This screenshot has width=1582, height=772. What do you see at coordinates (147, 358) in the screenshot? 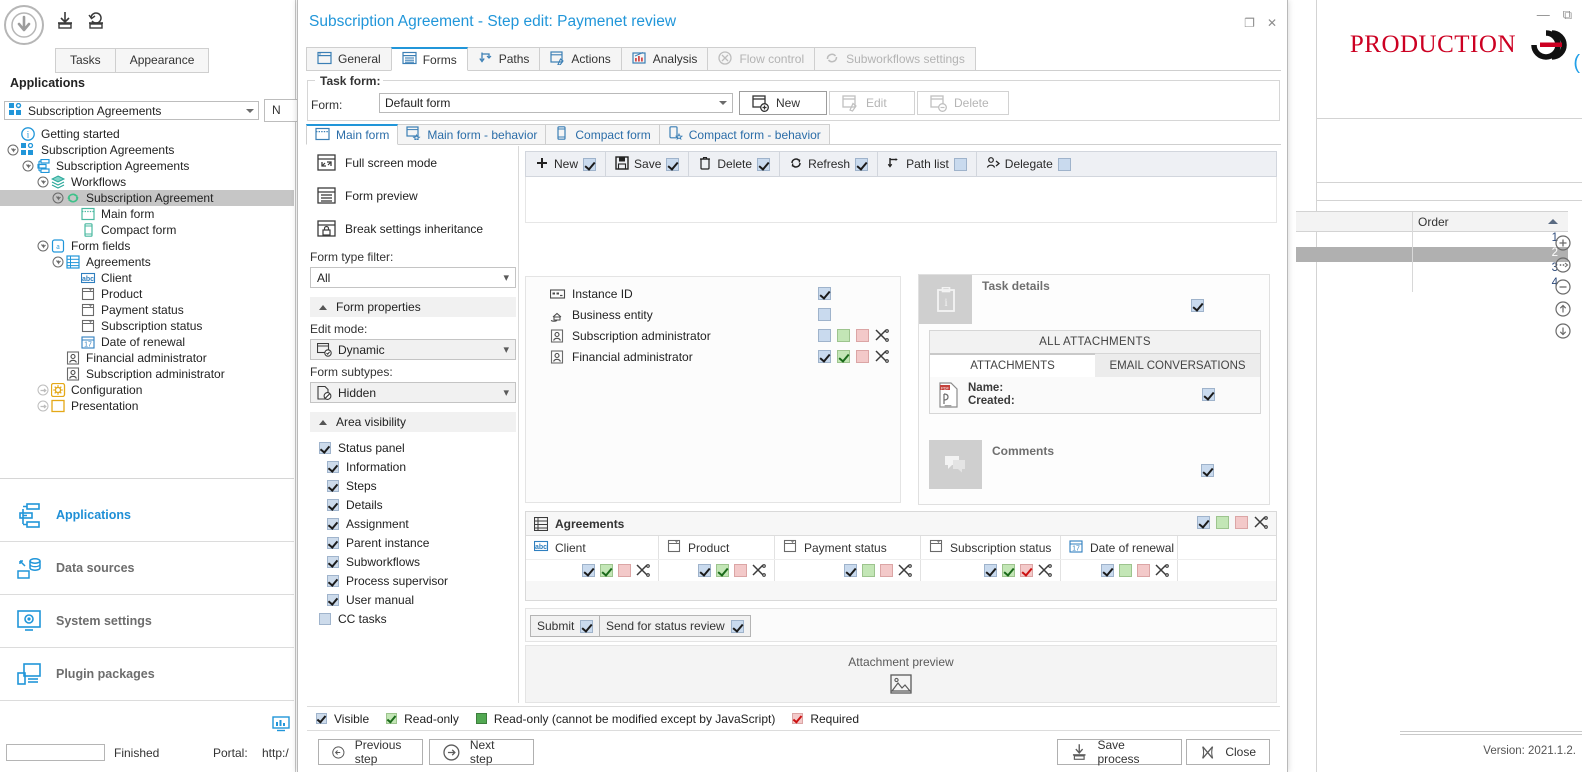
I see `tree-item-financial-administrator: Financial administrator` at bounding box center [147, 358].